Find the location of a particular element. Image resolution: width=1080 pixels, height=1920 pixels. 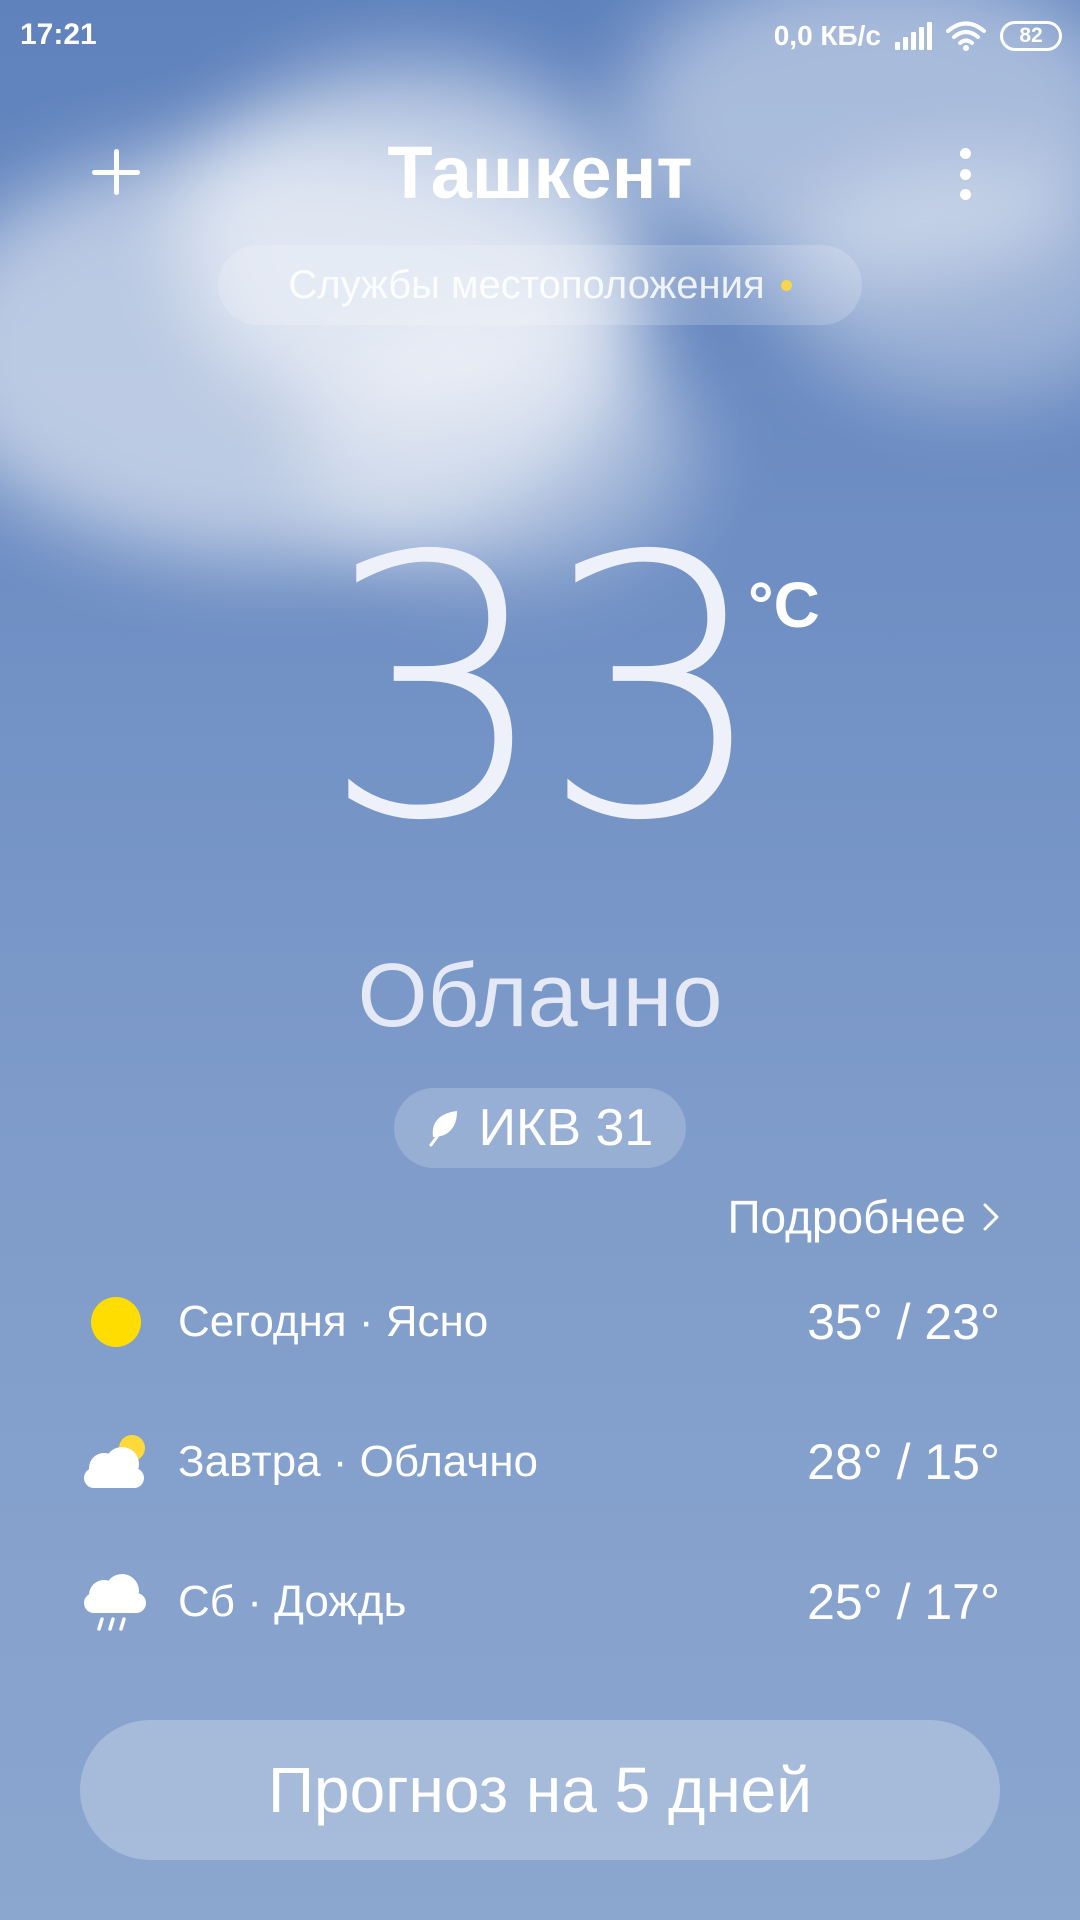

chevron-right-icon is located at coordinates (991, 1217).